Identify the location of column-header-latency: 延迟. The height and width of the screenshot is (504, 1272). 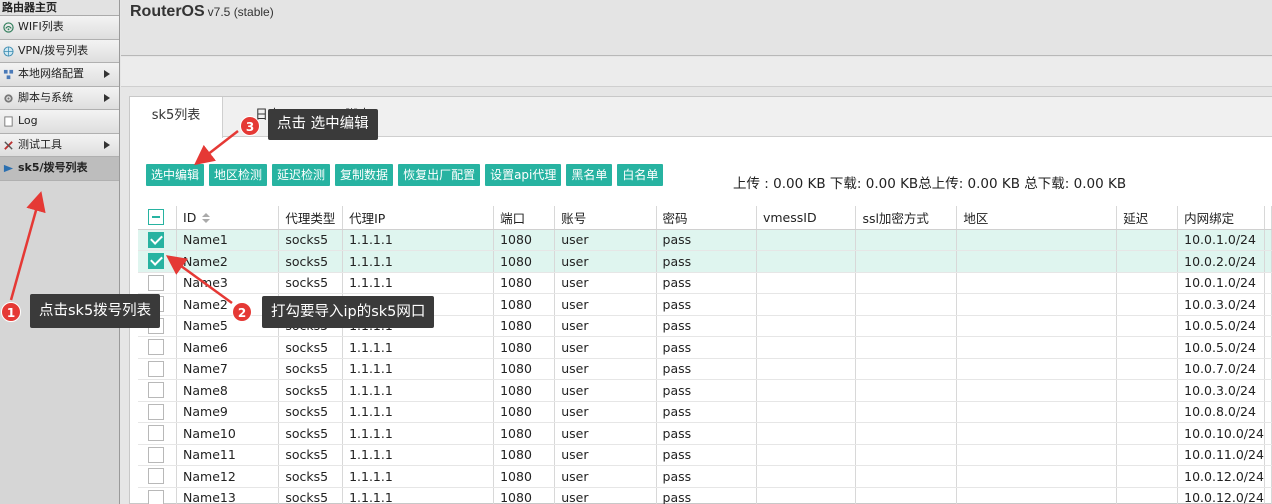
(1147, 218).